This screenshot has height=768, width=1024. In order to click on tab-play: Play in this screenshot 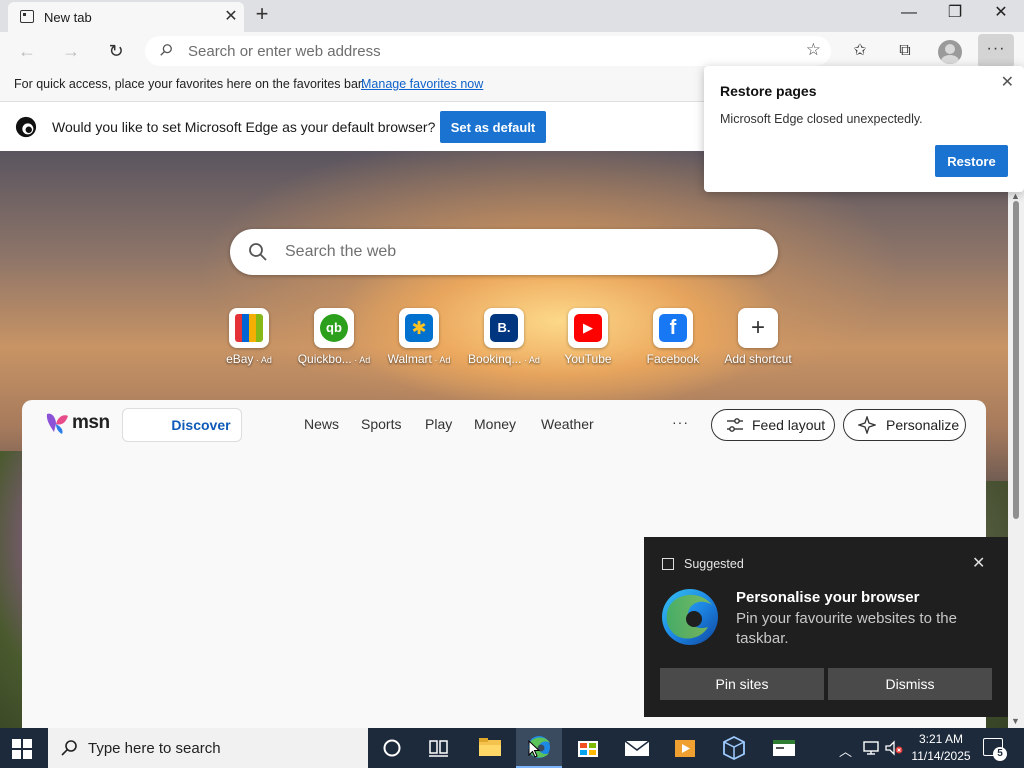, I will do `click(438, 424)`.